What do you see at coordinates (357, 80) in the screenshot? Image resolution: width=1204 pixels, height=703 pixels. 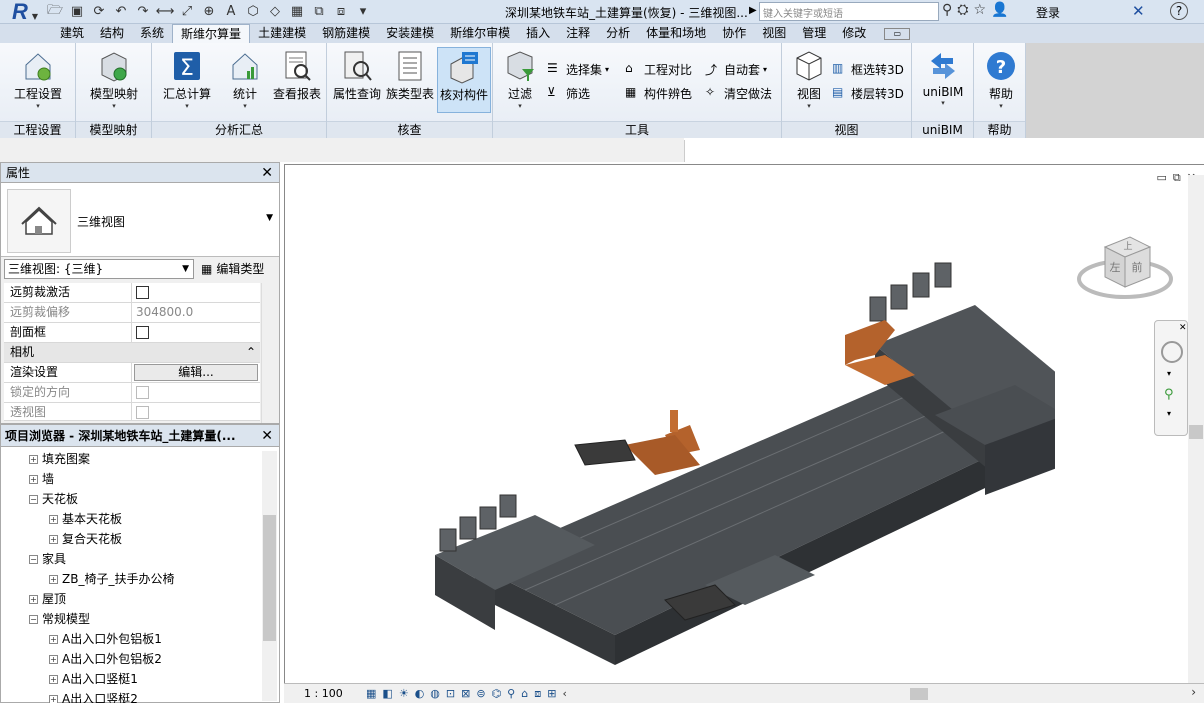 I see `property-query-button: 属性查询` at bounding box center [357, 80].